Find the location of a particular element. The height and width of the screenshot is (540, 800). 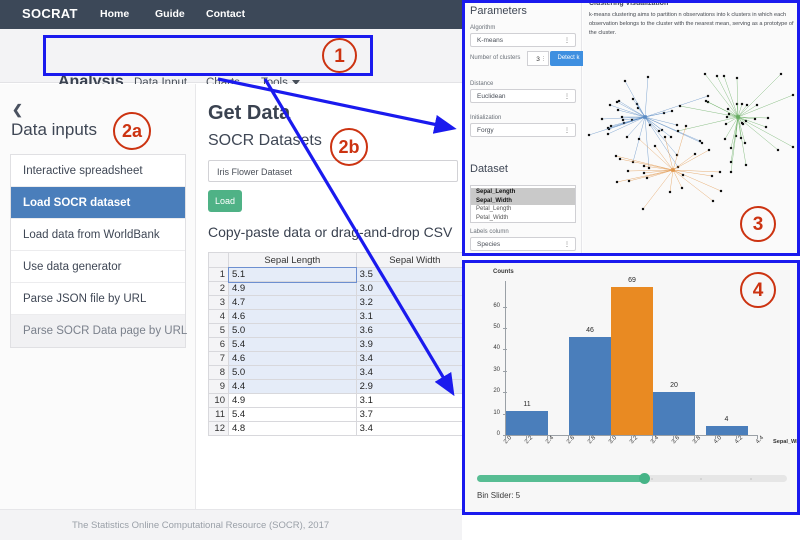

table-row: 5 5.0 3.6 is located at coordinates (335, 330).